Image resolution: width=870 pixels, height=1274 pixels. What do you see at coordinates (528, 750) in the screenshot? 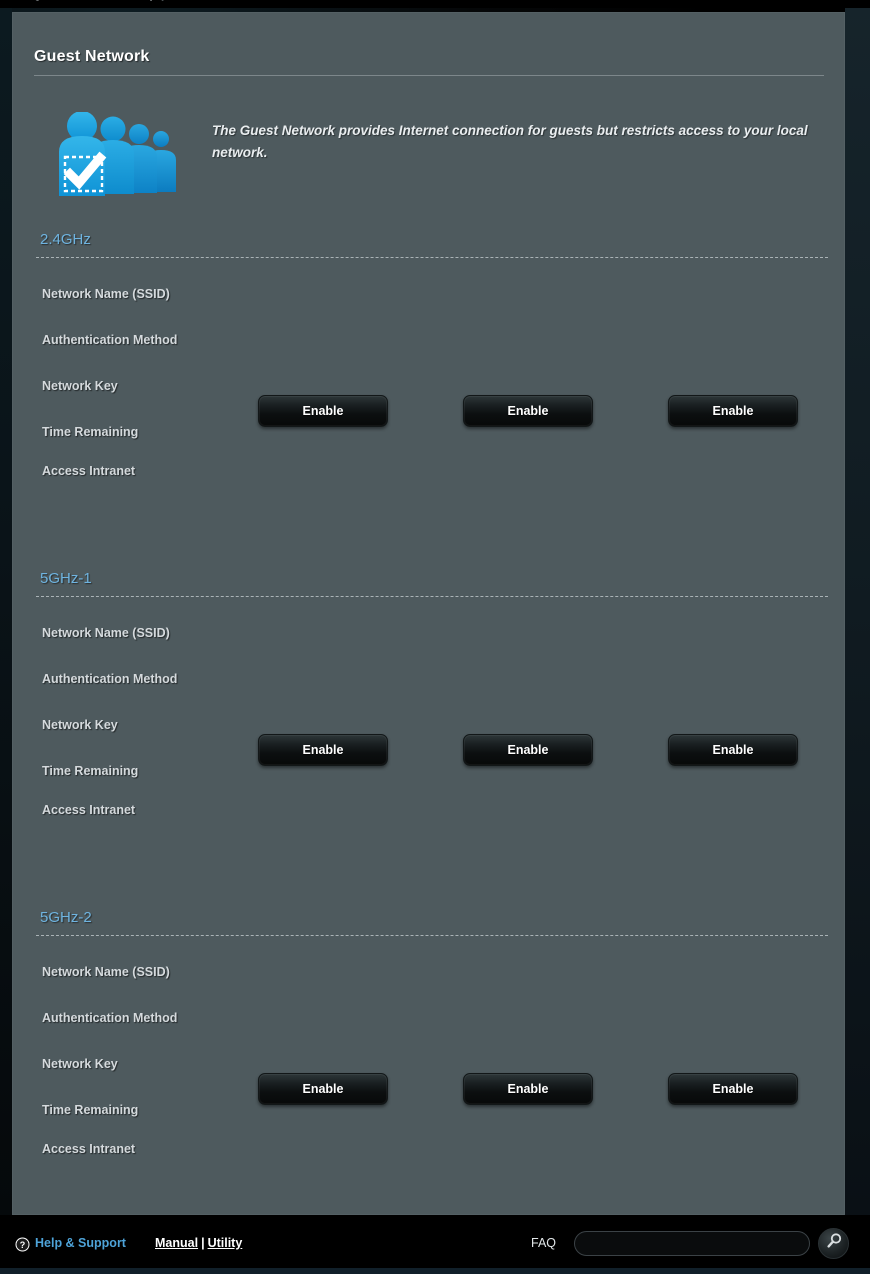
I see `enable-button-5ghz-1-2: Enable` at bounding box center [528, 750].